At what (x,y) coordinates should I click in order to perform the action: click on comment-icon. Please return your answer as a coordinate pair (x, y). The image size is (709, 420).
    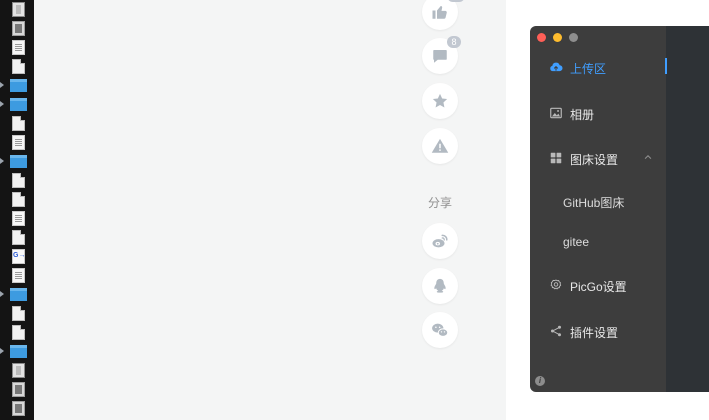
    Looking at the image, I should click on (440, 56).